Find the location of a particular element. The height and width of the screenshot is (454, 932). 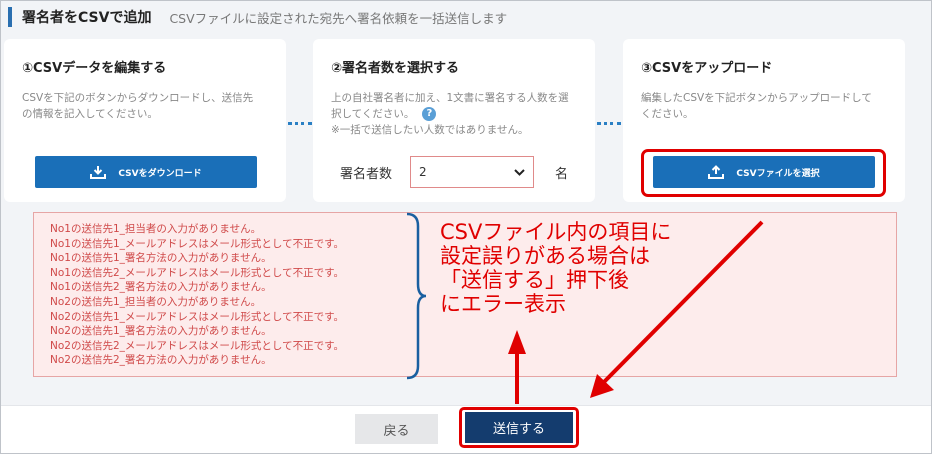

arrow-up is located at coordinates (517, 367).